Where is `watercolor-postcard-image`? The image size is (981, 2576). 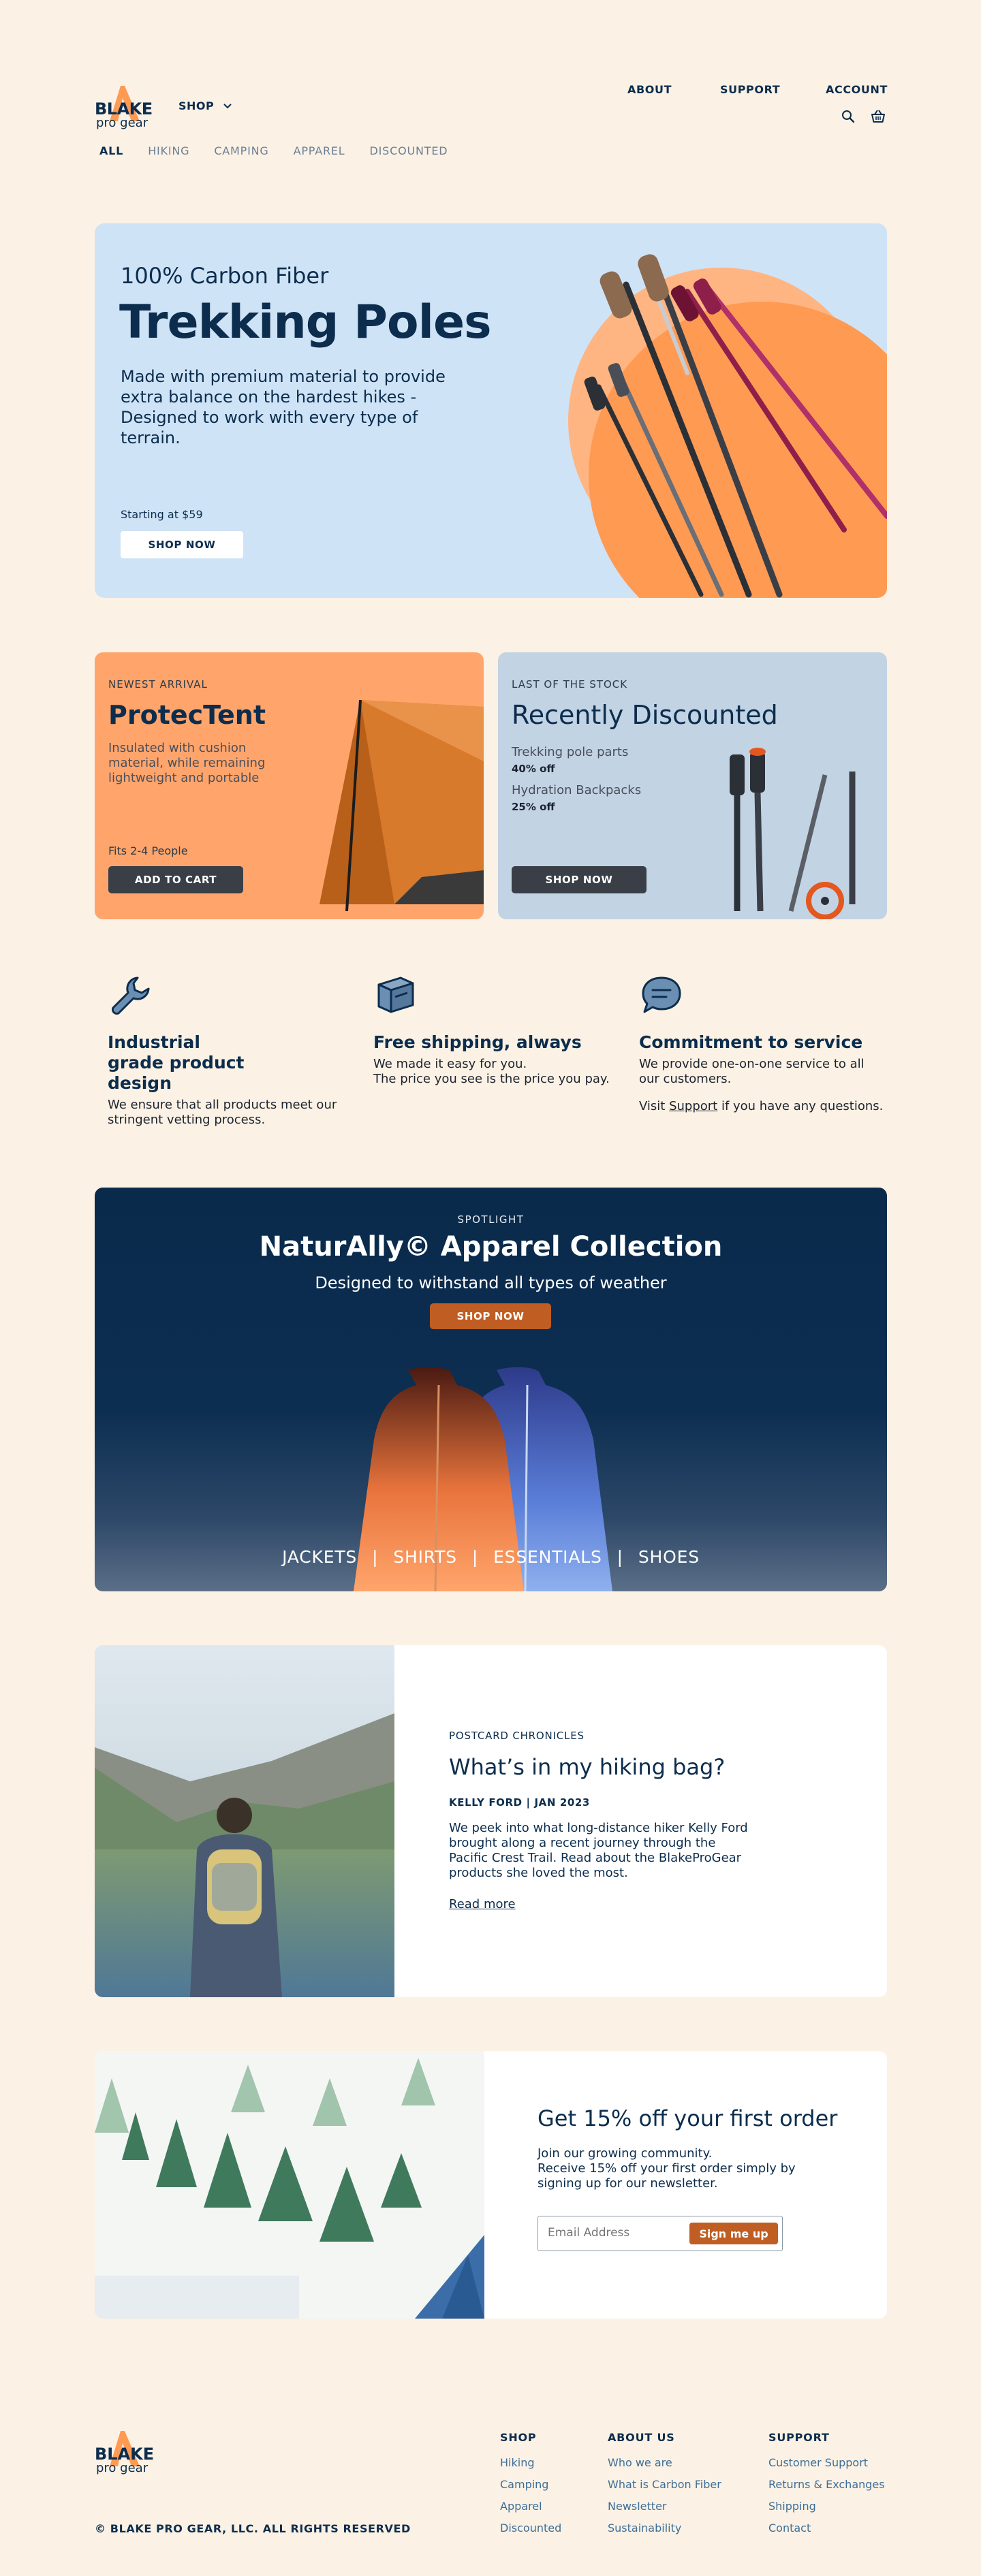 watercolor-postcard-image is located at coordinates (290, 2185).